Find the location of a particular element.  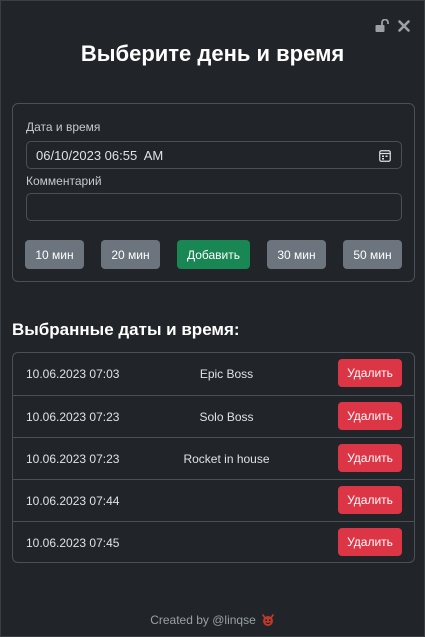

add-30-min-button: 30 мин is located at coordinates (296, 254).